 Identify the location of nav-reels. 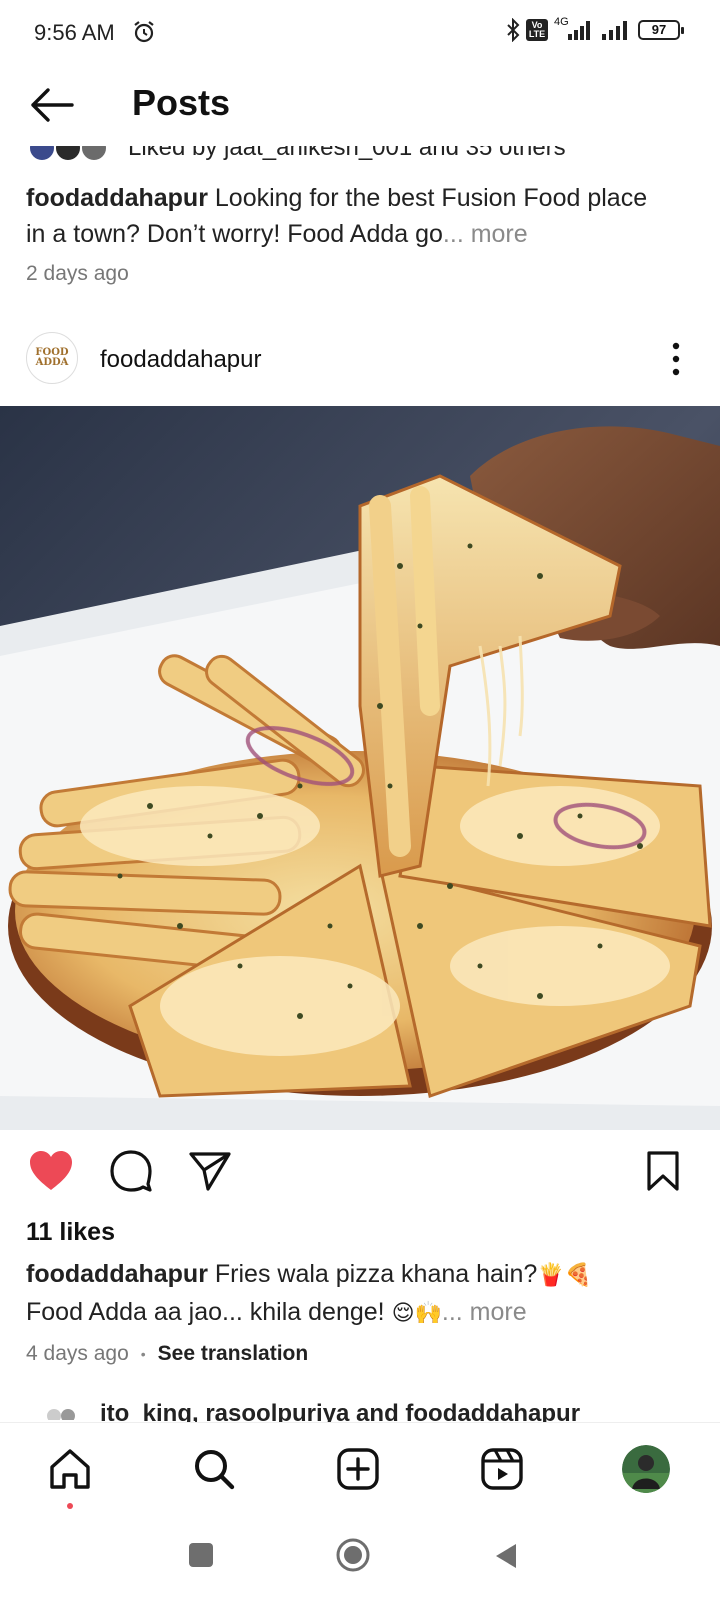
(502, 1469).